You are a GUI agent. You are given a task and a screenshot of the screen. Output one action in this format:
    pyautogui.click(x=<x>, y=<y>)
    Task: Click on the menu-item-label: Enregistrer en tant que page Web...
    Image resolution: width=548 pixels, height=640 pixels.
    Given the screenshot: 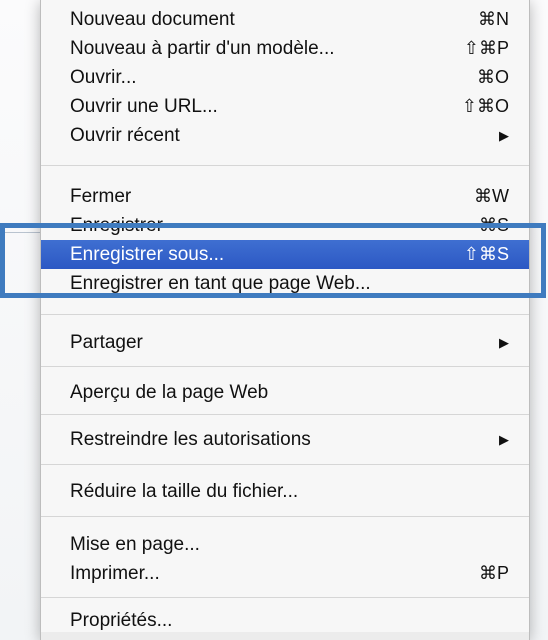 What is the action you would take?
    pyautogui.click(x=220, y=283)
    